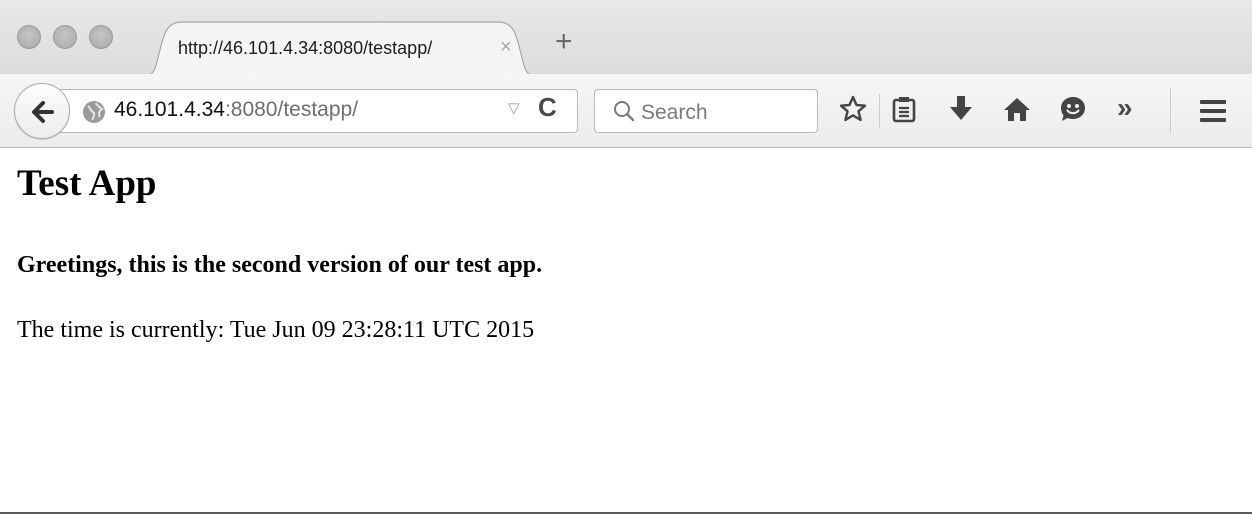 The image size is (1252, 514). I want to click on nav-toolbar: 46.101.4.34:8080/testapp/ ▽ C Search », so click(626, 111).